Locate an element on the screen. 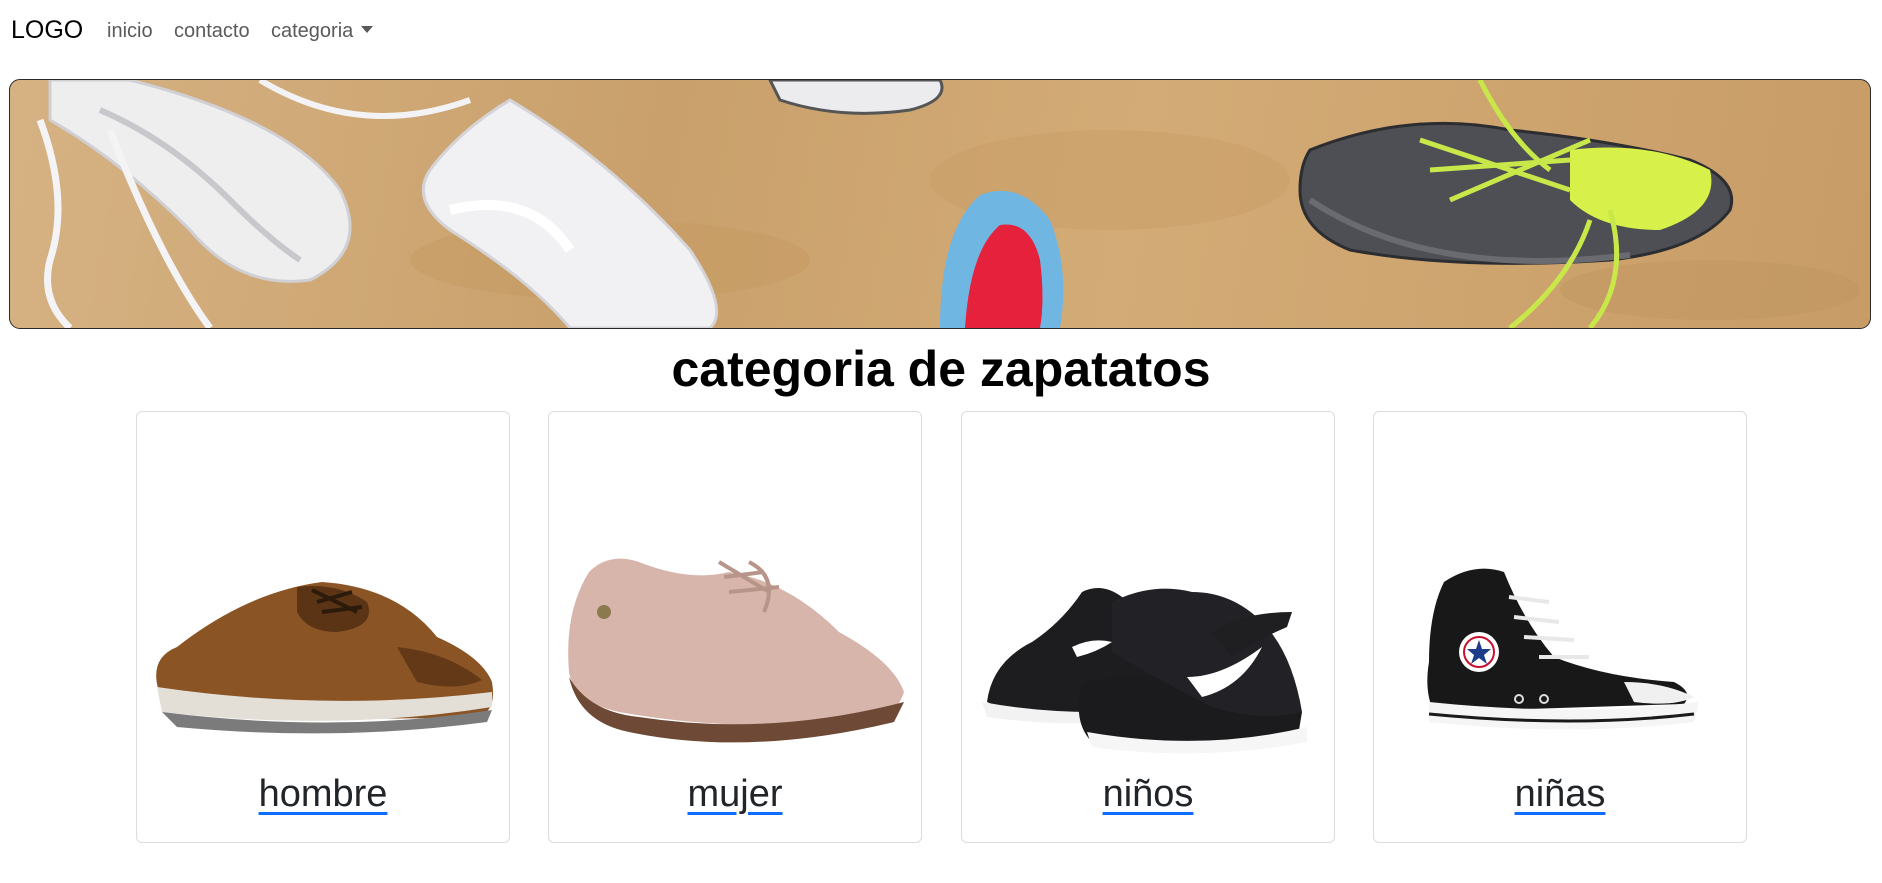 This screenshot has width=1882, height=883. nav-link-inicio: inicio is located at coordinates (130, 31).